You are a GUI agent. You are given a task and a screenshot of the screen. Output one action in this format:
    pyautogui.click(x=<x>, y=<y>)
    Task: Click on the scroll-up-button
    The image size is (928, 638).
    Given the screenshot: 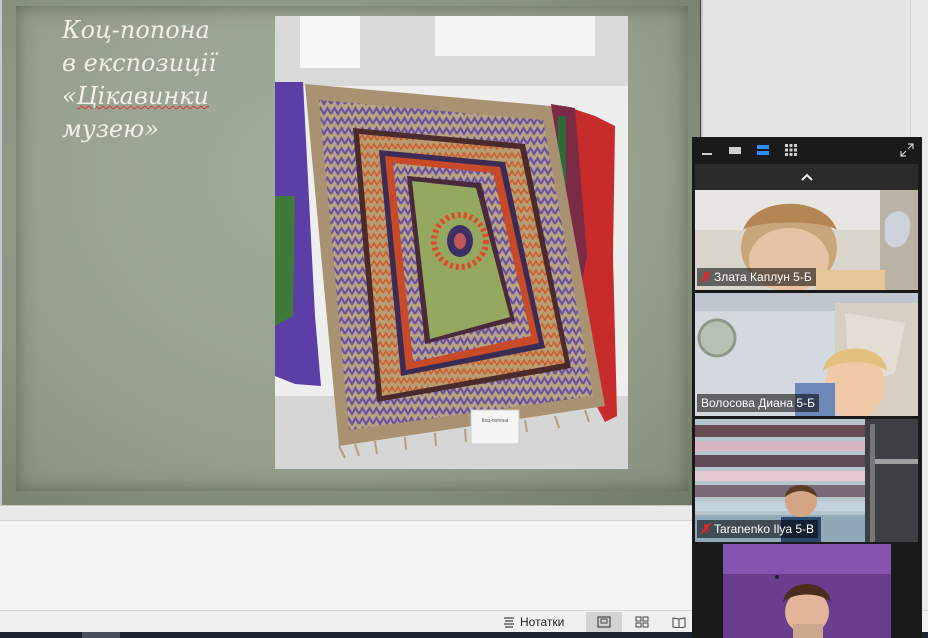 What is the action you would take?
    pyautogui.click(x=806, y=177)
    